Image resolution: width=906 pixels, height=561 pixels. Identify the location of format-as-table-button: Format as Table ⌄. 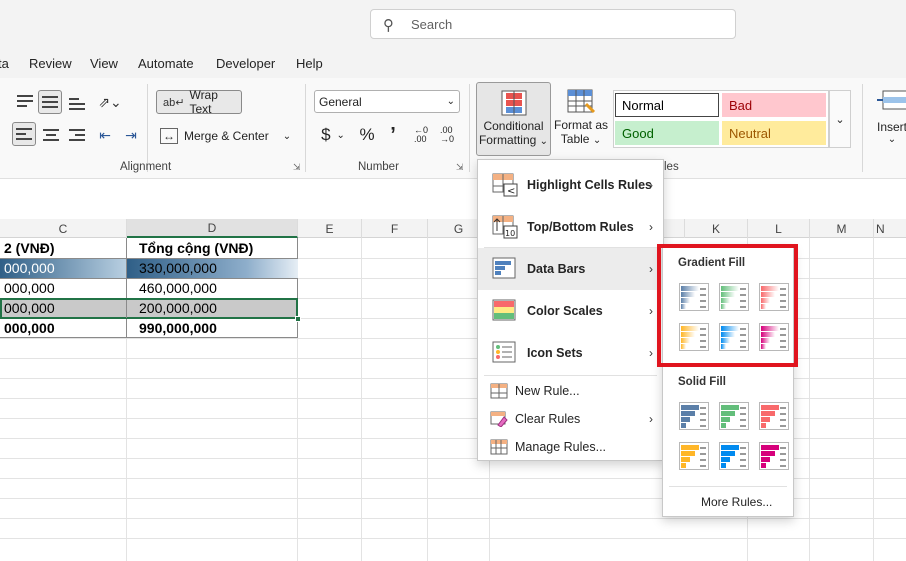
(581, 120).